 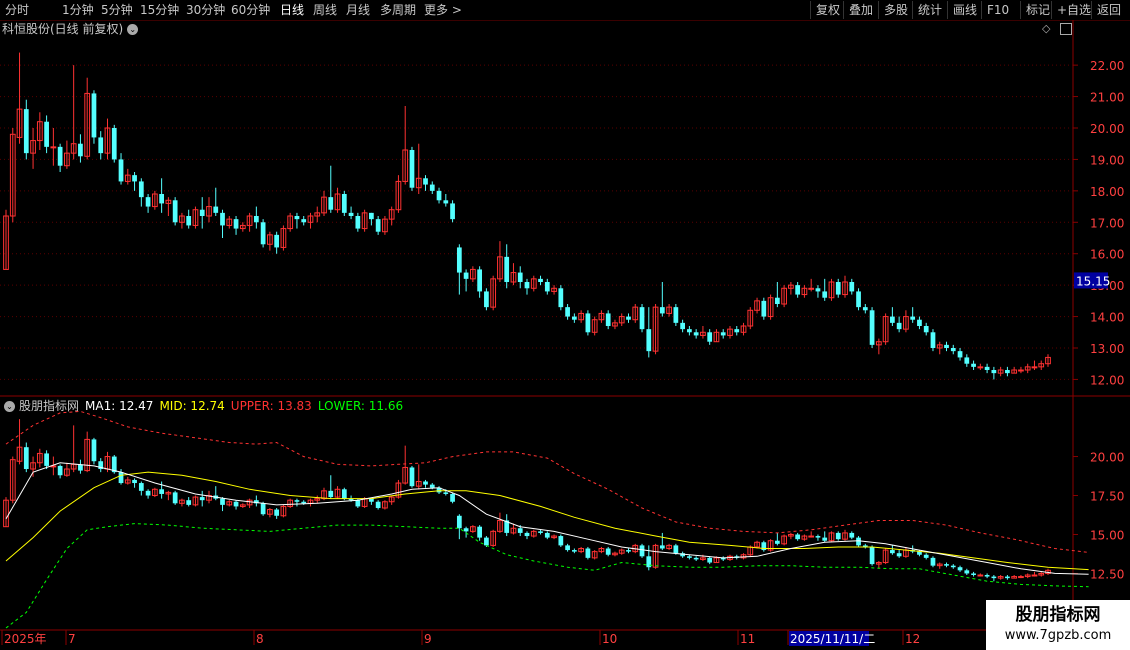 What do you see at coordinates (1107, 497) in the screenshot?
I see `ind-tick-label: 17.50` at bounding box center [1107, 497].